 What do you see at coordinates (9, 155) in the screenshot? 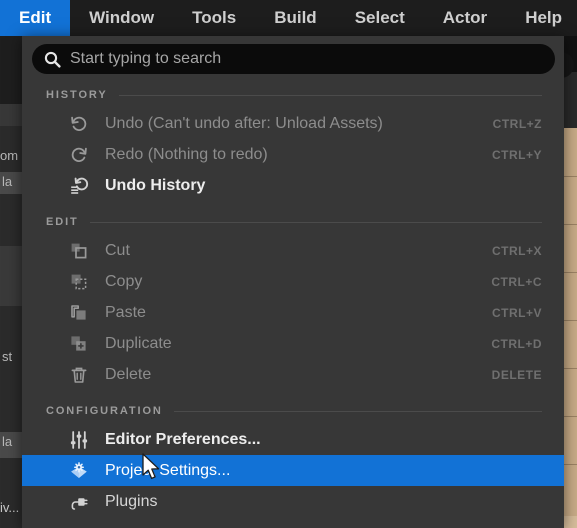
I see `background-left-label: om` at bounding box center [9, 155].